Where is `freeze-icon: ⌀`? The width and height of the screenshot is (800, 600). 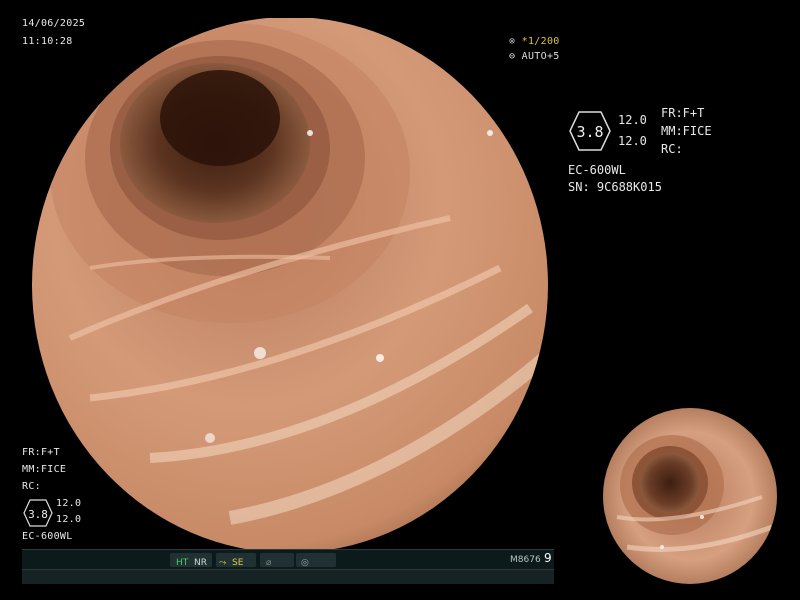
freeze-icon: ⌀ is located at coordinates (269, 563).